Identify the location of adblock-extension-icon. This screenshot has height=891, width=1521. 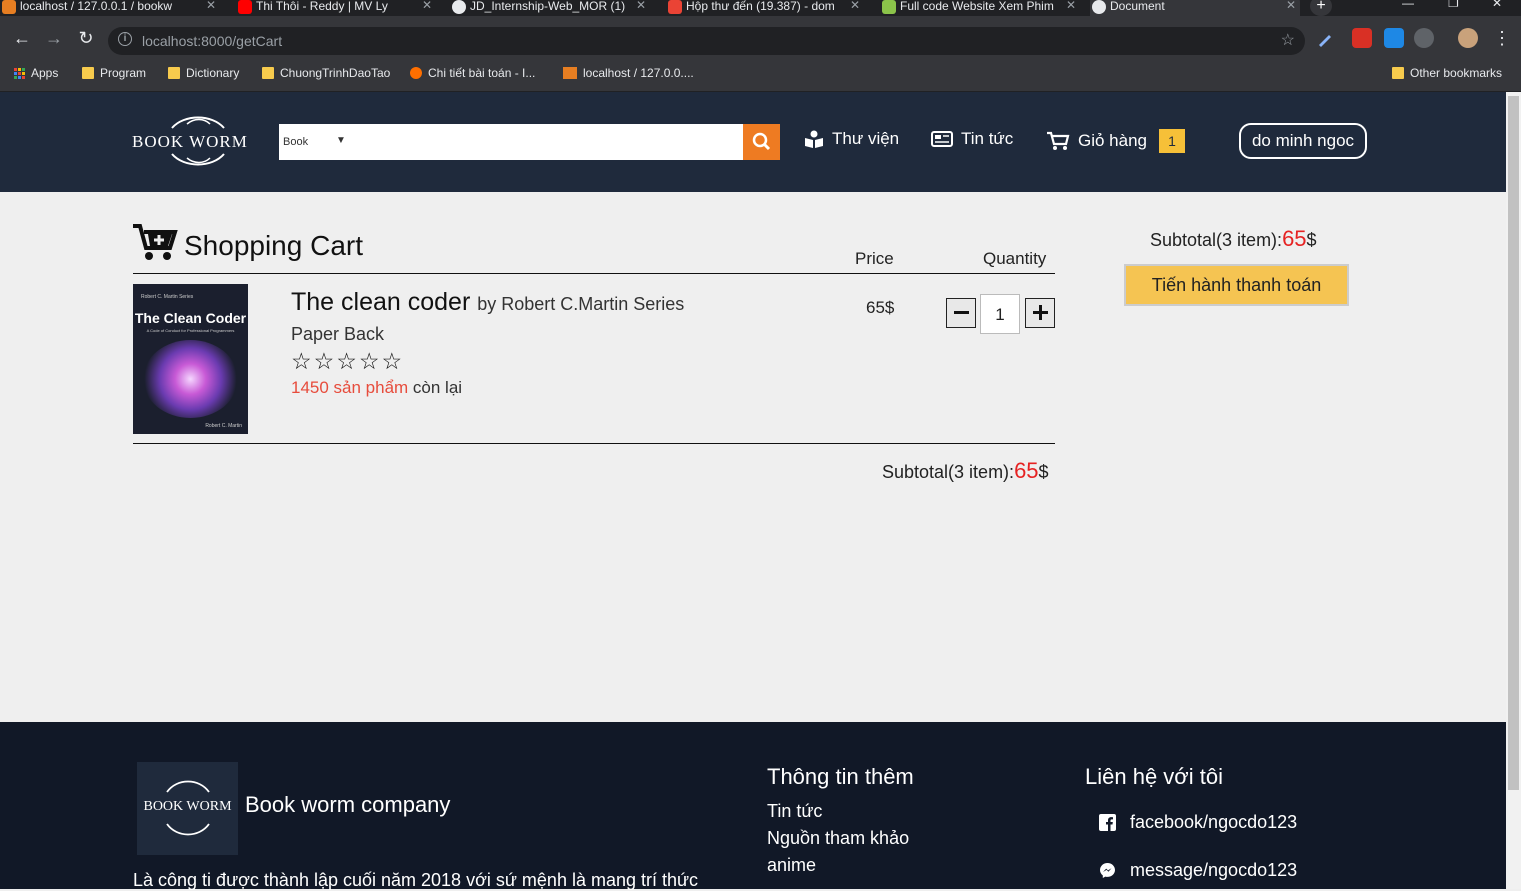
(1362, 38).